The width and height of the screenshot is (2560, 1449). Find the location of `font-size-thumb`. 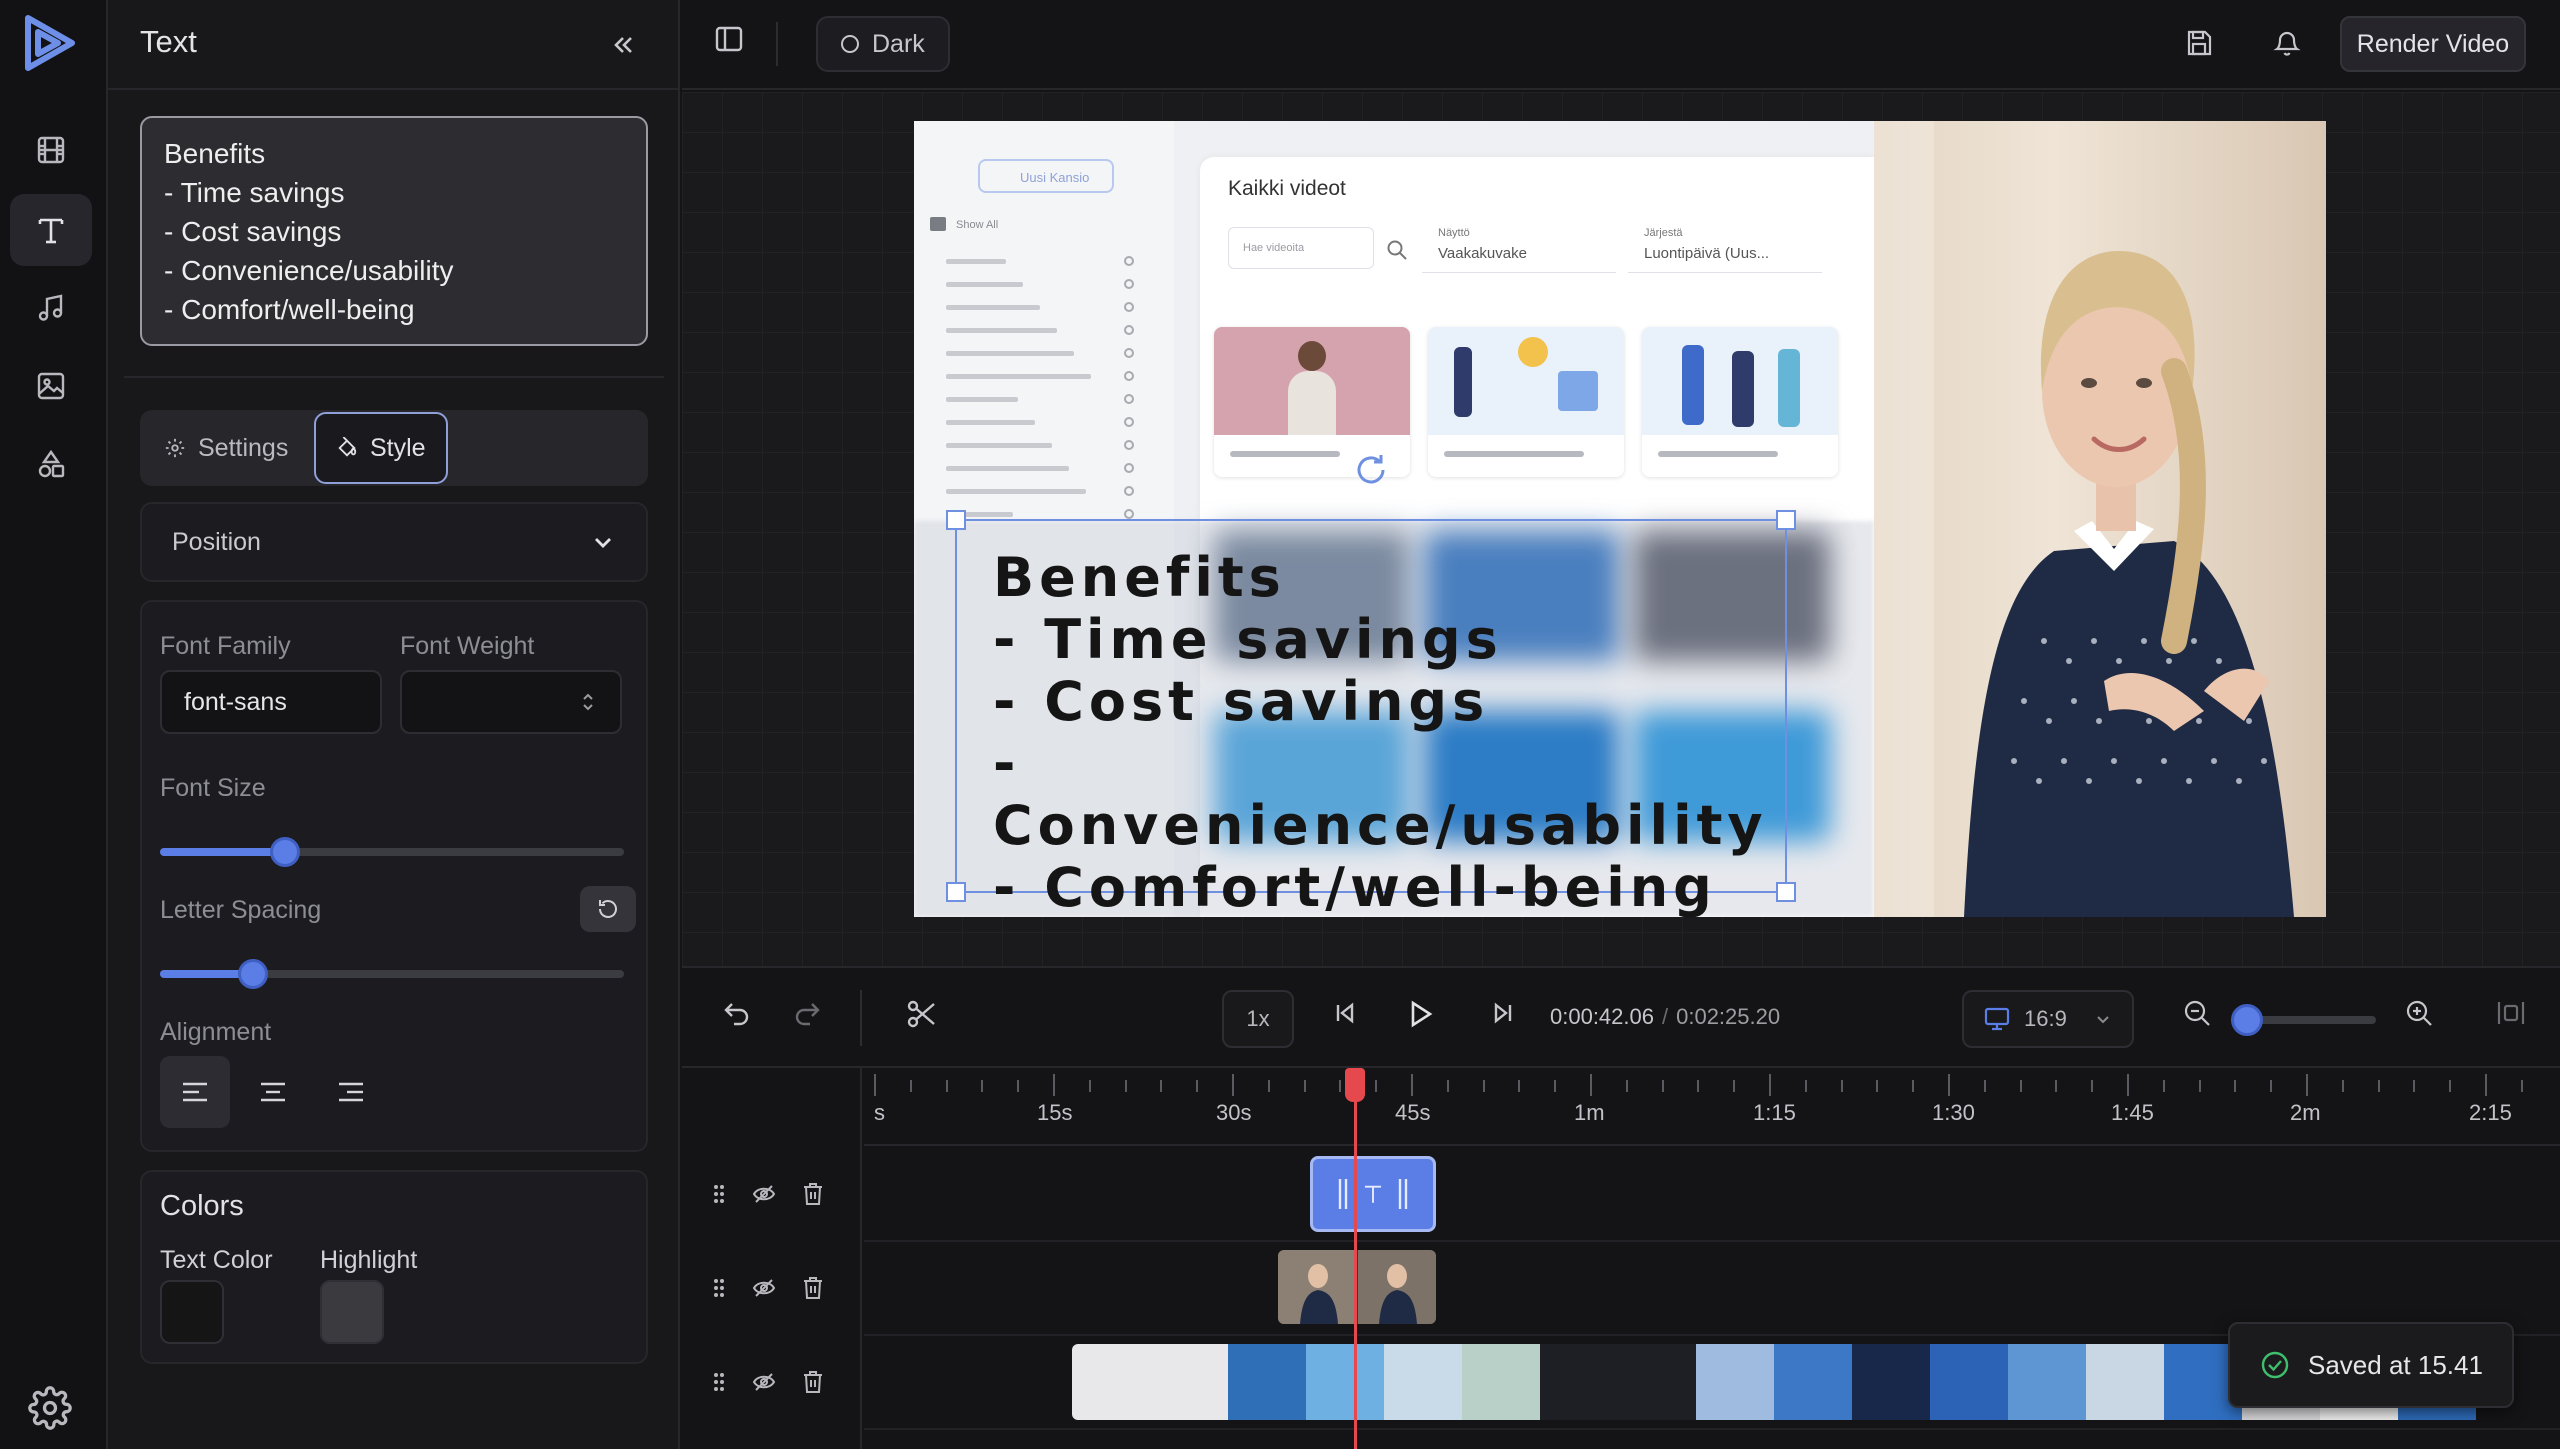

font-size-thumb is located at coordinates (285, 852).